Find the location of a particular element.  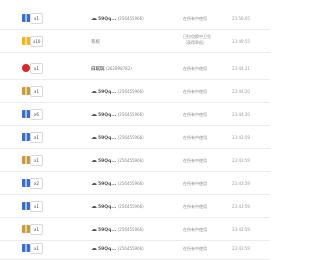

list-item: x1 白玩玩 (262898782) 在所有中使用 23:44:21 is located at coordinates (135, 69).